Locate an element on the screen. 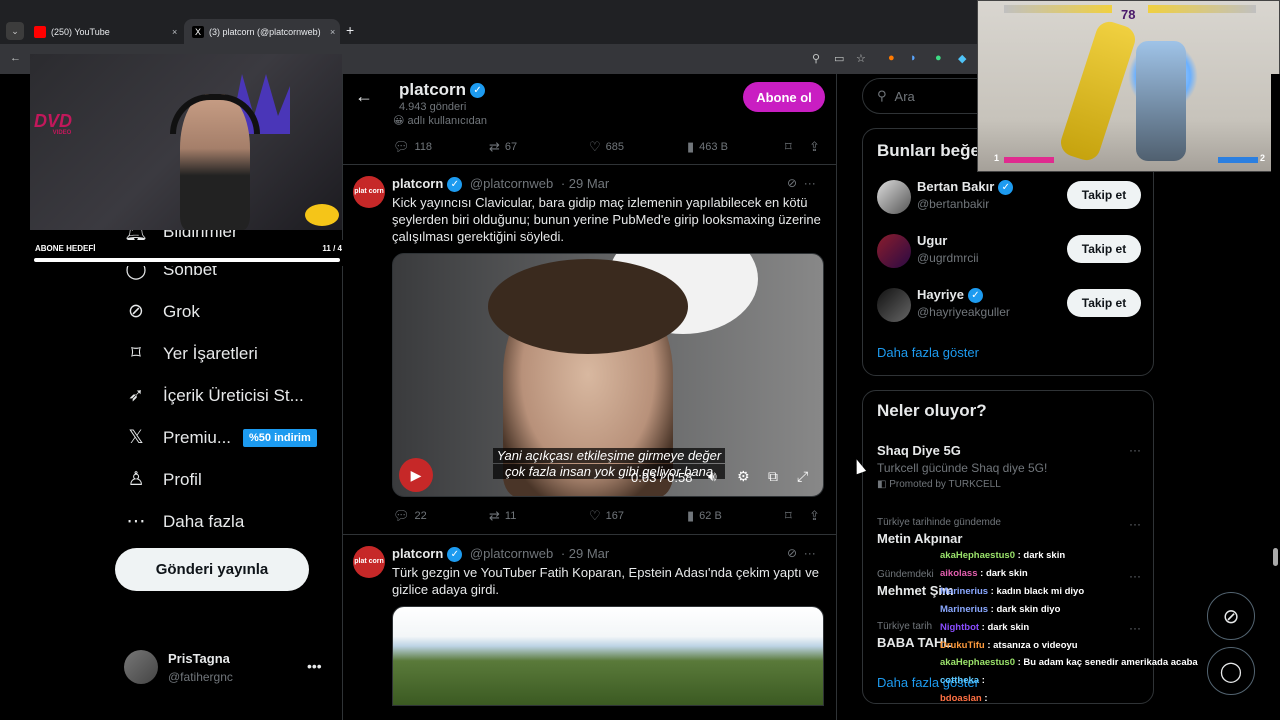  grok-fab-button: ⊘ is located at coordinates (1231, 616).